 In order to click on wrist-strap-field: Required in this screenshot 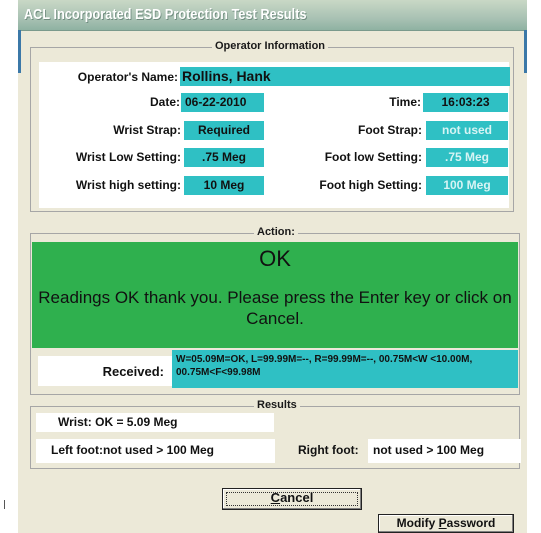, I will do `click(224, 130)`.